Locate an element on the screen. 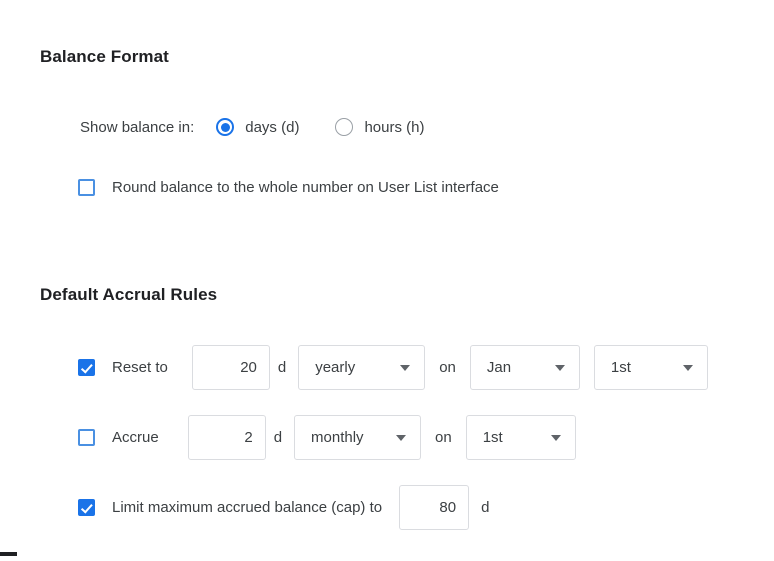 This screenshot has height=561, width=774. accrue-amount-unit: d is located at coordinates (278, 437).